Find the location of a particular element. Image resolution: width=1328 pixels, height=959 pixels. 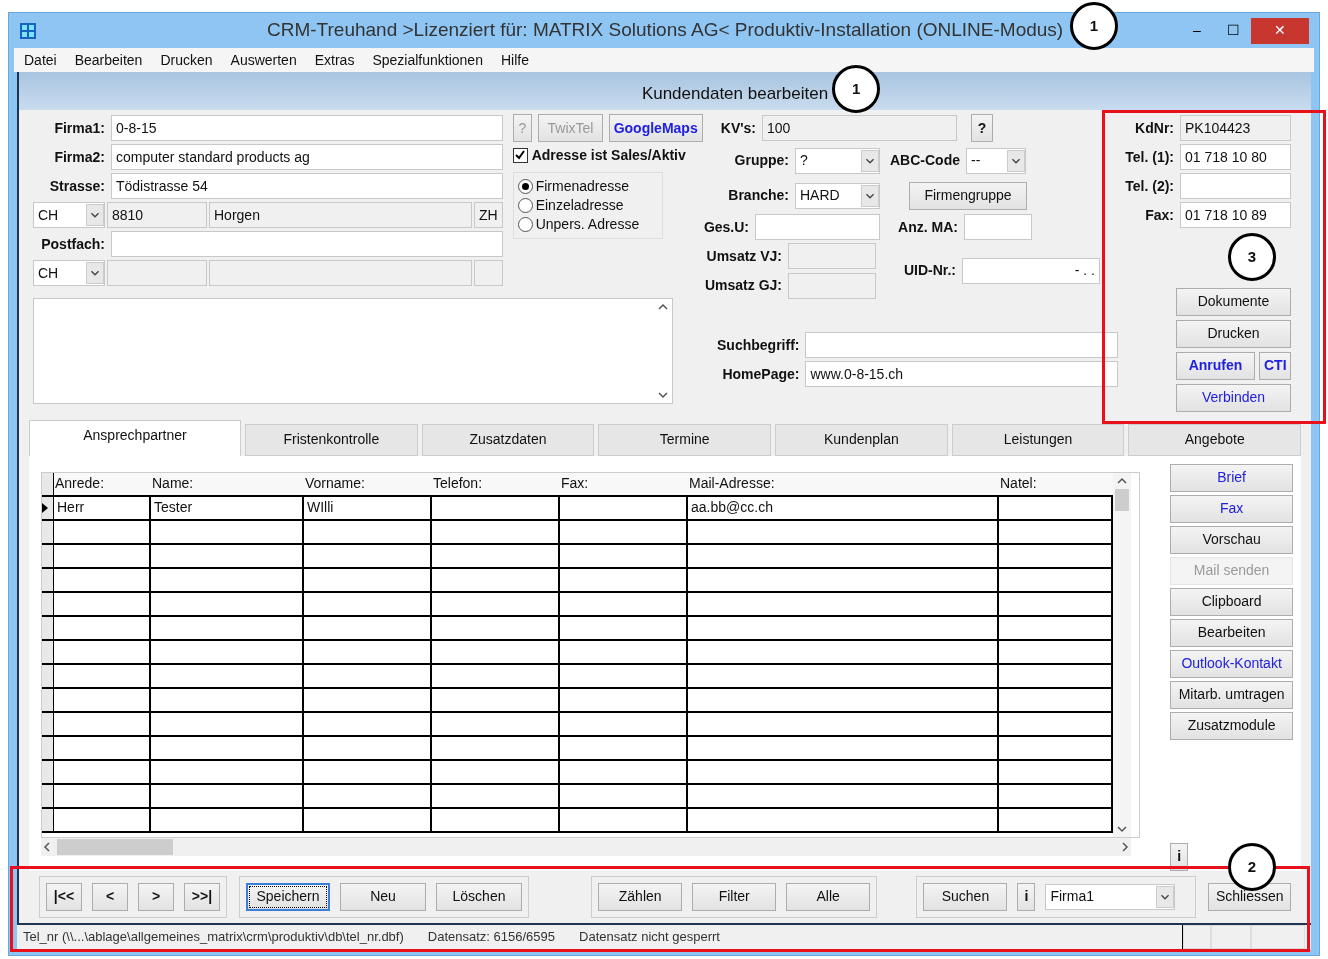

help-button: ? is located at coordinates (982, 128).